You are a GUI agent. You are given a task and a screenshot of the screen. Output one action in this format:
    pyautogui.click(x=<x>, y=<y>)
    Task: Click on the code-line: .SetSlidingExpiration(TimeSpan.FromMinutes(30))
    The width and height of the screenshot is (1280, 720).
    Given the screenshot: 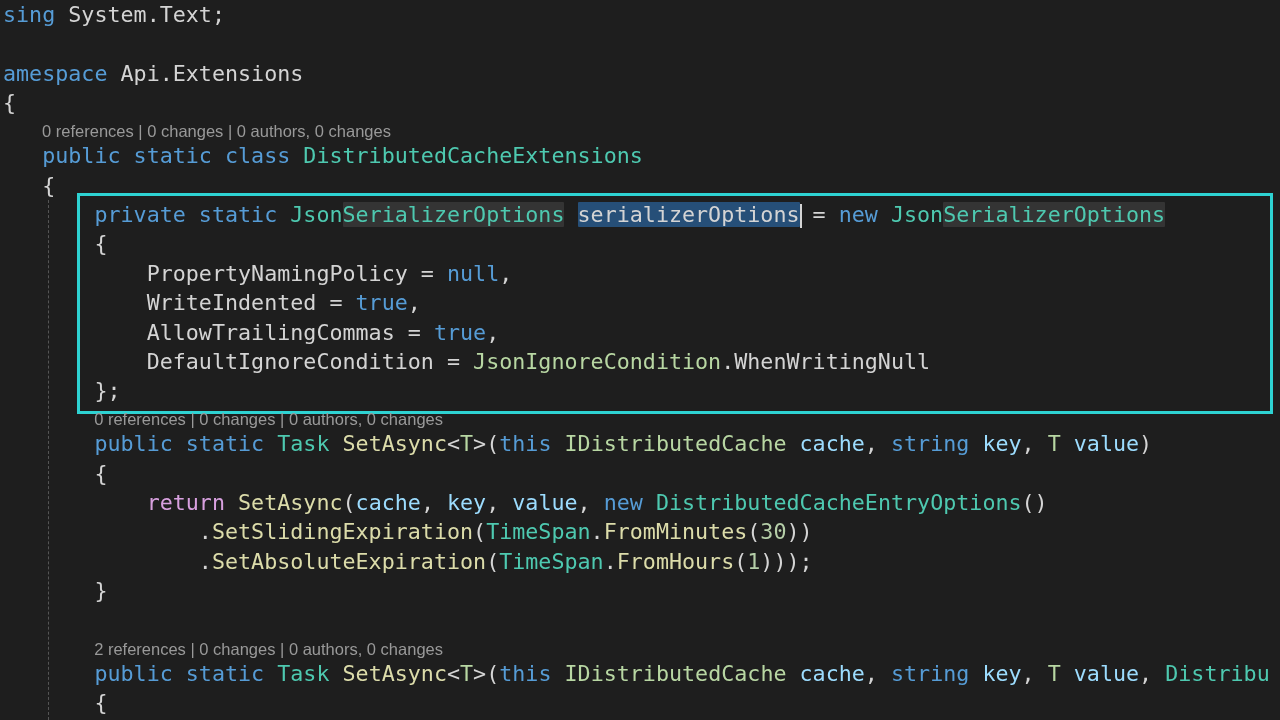 What is the action you would take?
    pyautogui.click(x=505, y=532)
    